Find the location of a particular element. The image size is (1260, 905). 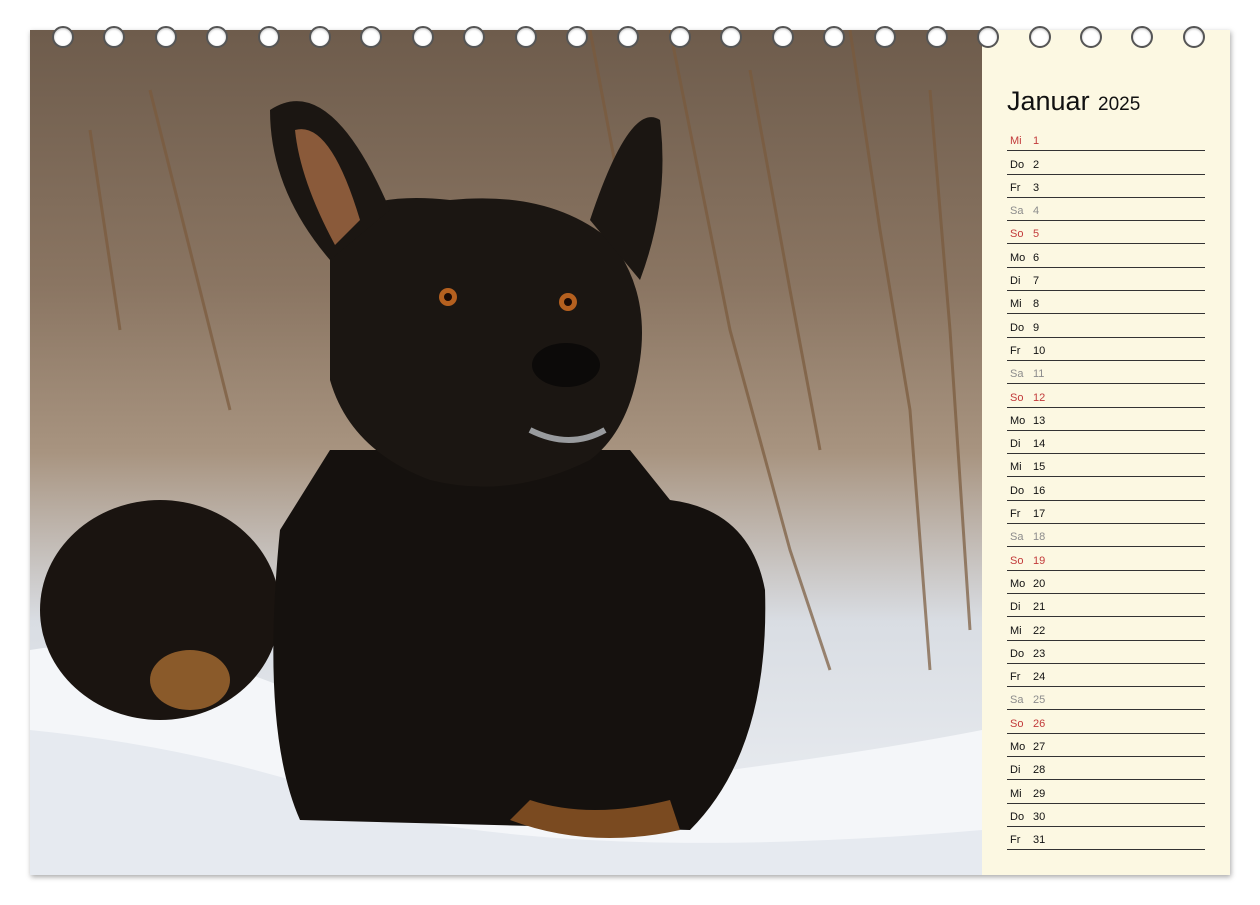

day-number: 2 is located at coordinates (1036, 164).